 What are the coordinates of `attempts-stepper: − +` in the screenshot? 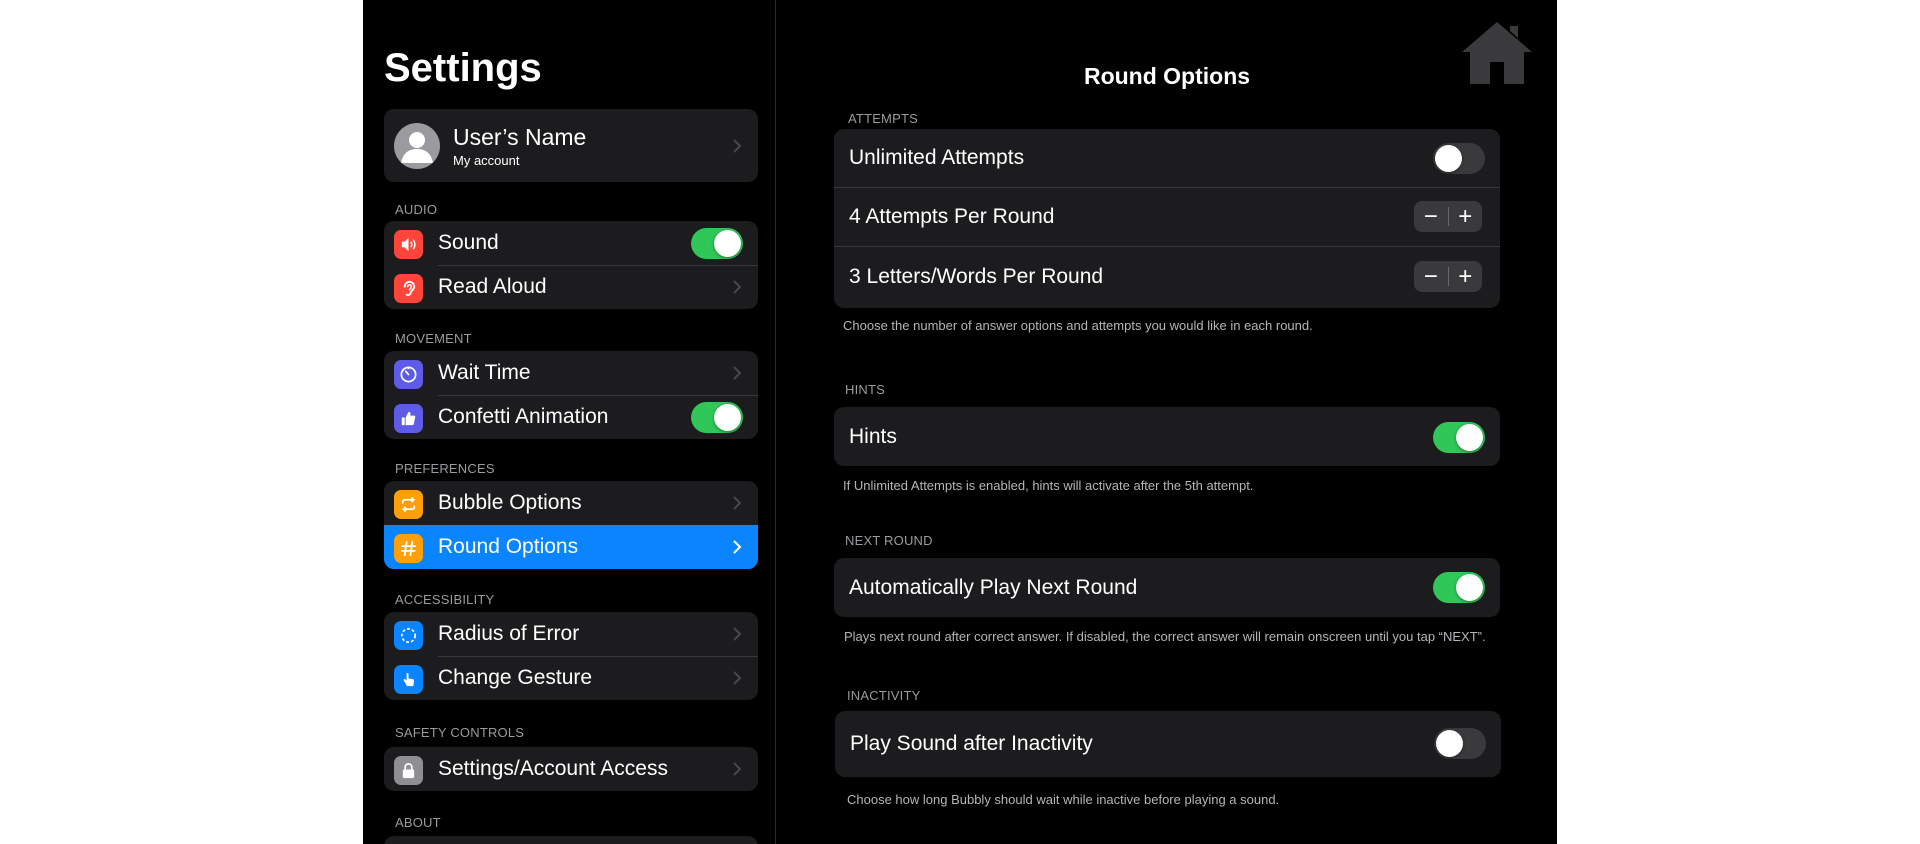 It's located at (1448, 216).